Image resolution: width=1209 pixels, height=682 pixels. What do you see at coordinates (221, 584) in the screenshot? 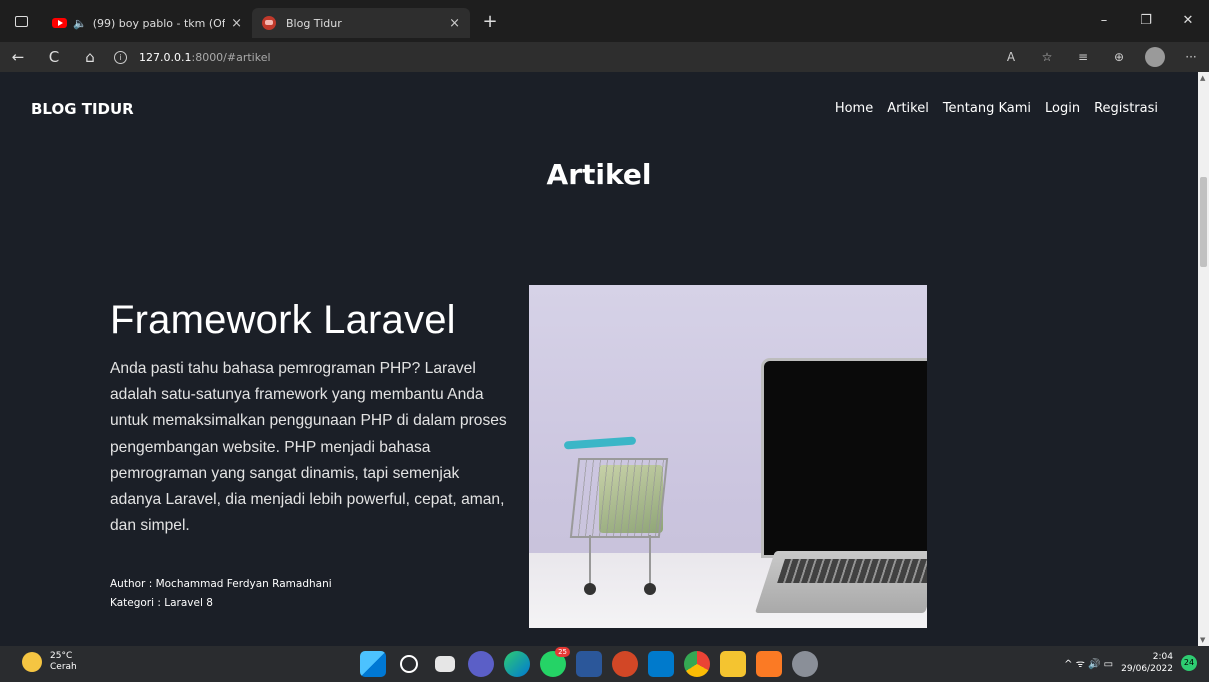
I see `article-author: Author : Mochammad Ferdyan Ramadhani` at bounding box center [221, 584].